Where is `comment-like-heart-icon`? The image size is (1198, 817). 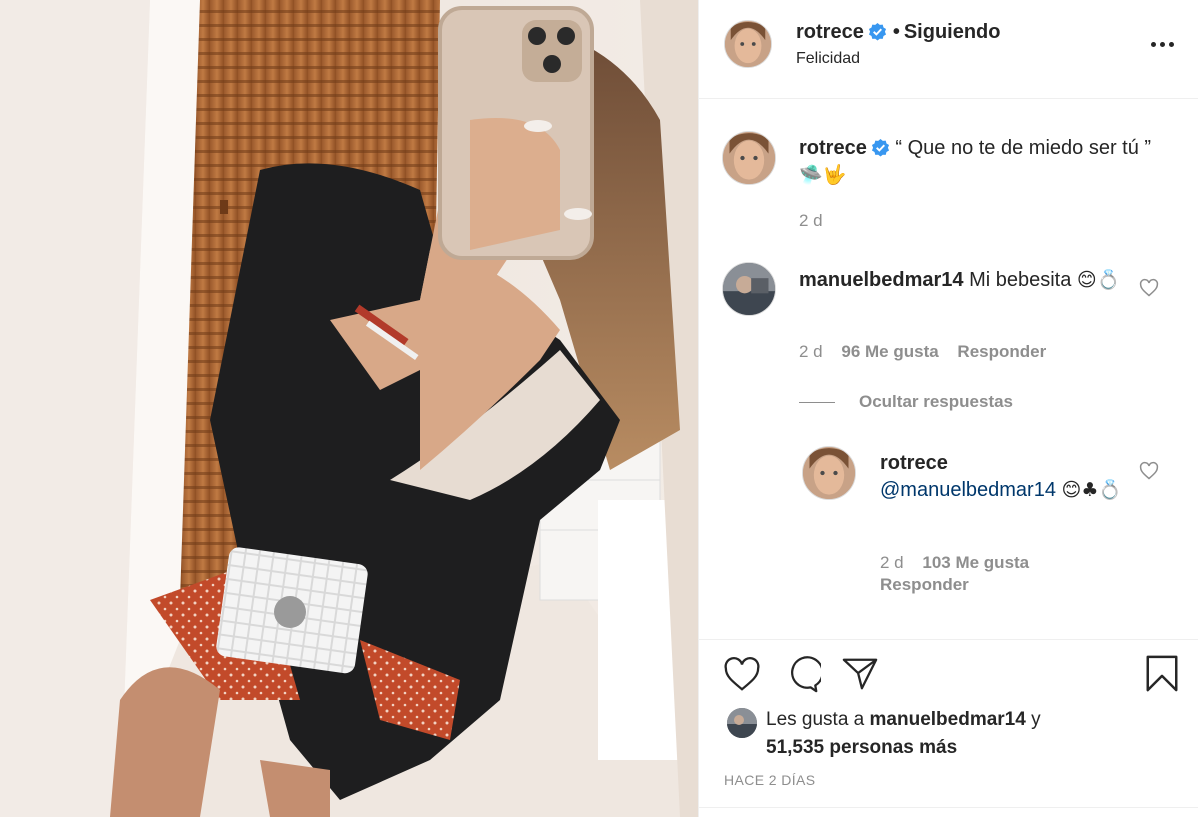 comment-like-heart-icon is located at coordinates (1149, 288).